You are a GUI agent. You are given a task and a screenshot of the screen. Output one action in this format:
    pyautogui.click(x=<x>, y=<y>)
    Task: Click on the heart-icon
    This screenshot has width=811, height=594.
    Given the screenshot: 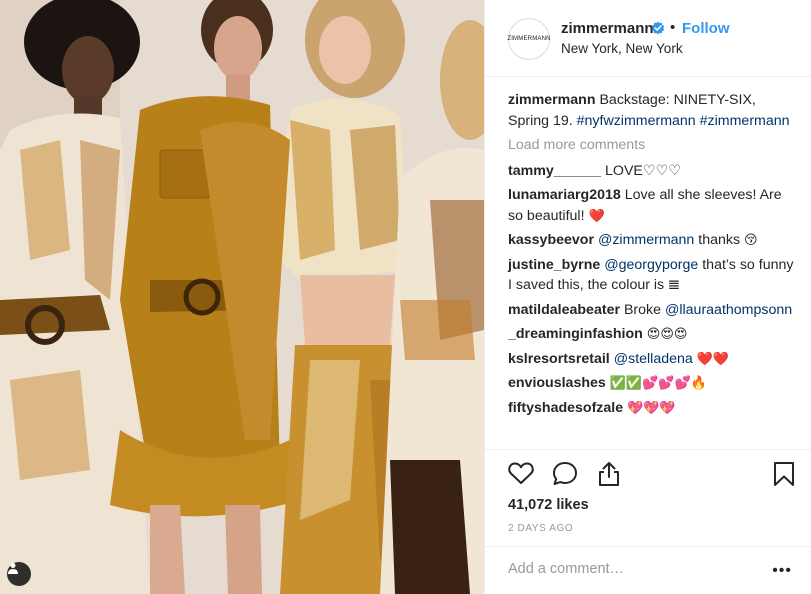 What is the action you would take?
    pyautogui.click(x=521, y=473)
    